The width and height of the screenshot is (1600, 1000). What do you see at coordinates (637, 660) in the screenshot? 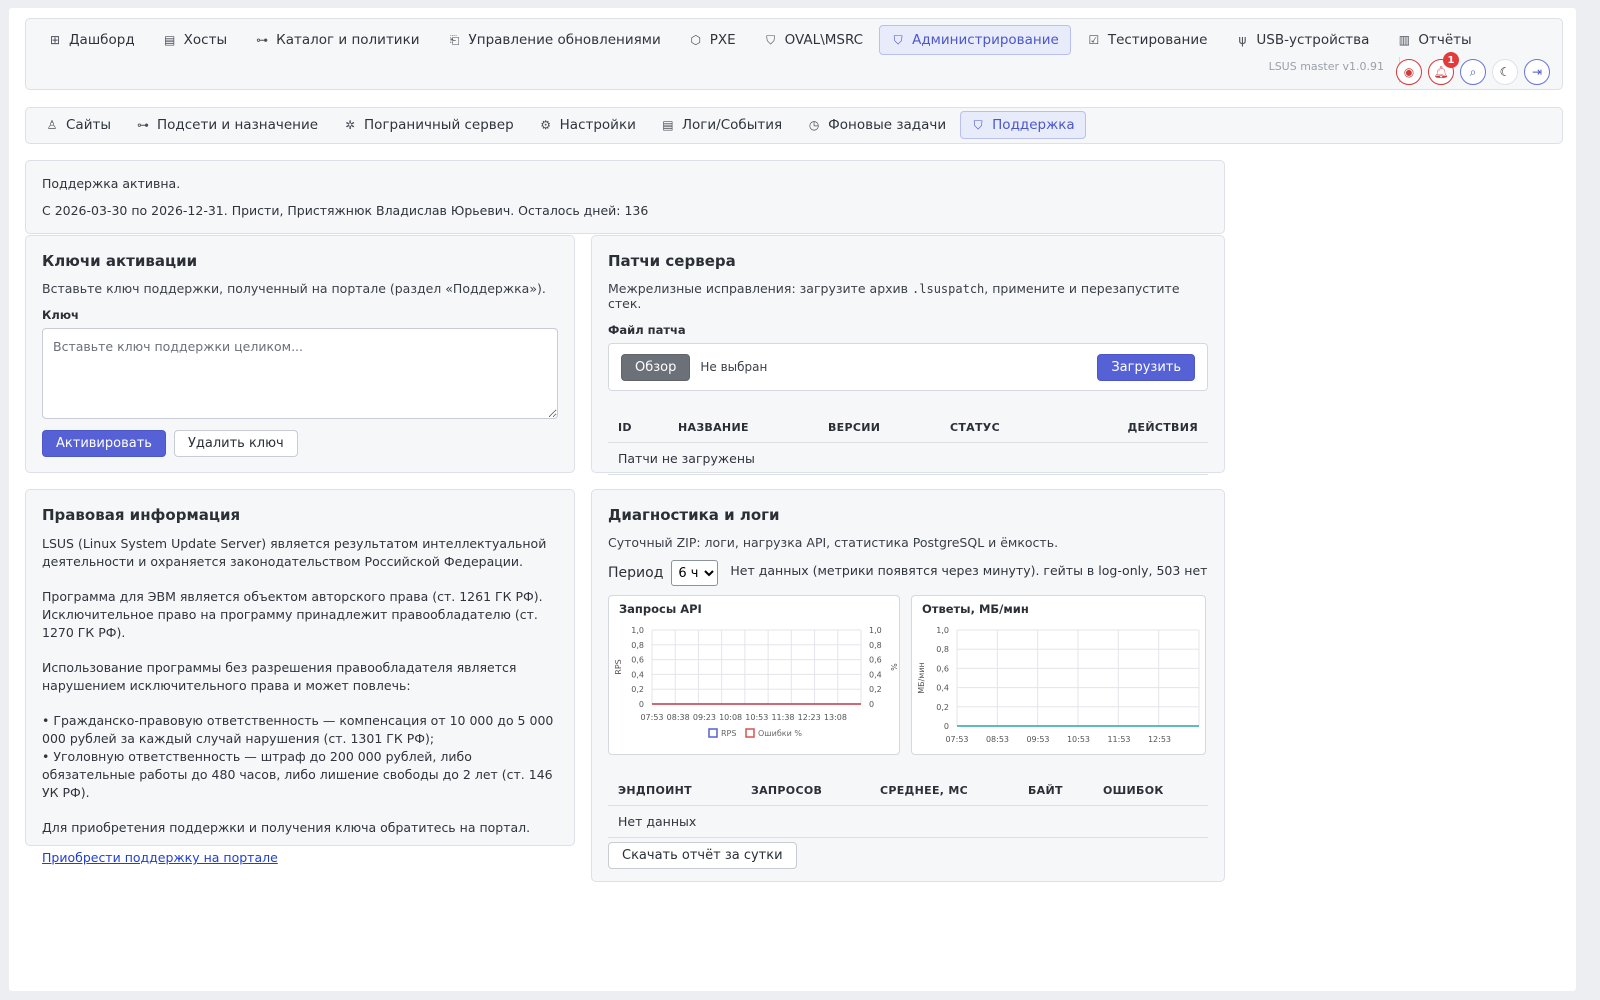
I see `y-tick-label: 0,6` at bounding box center [637, 660].